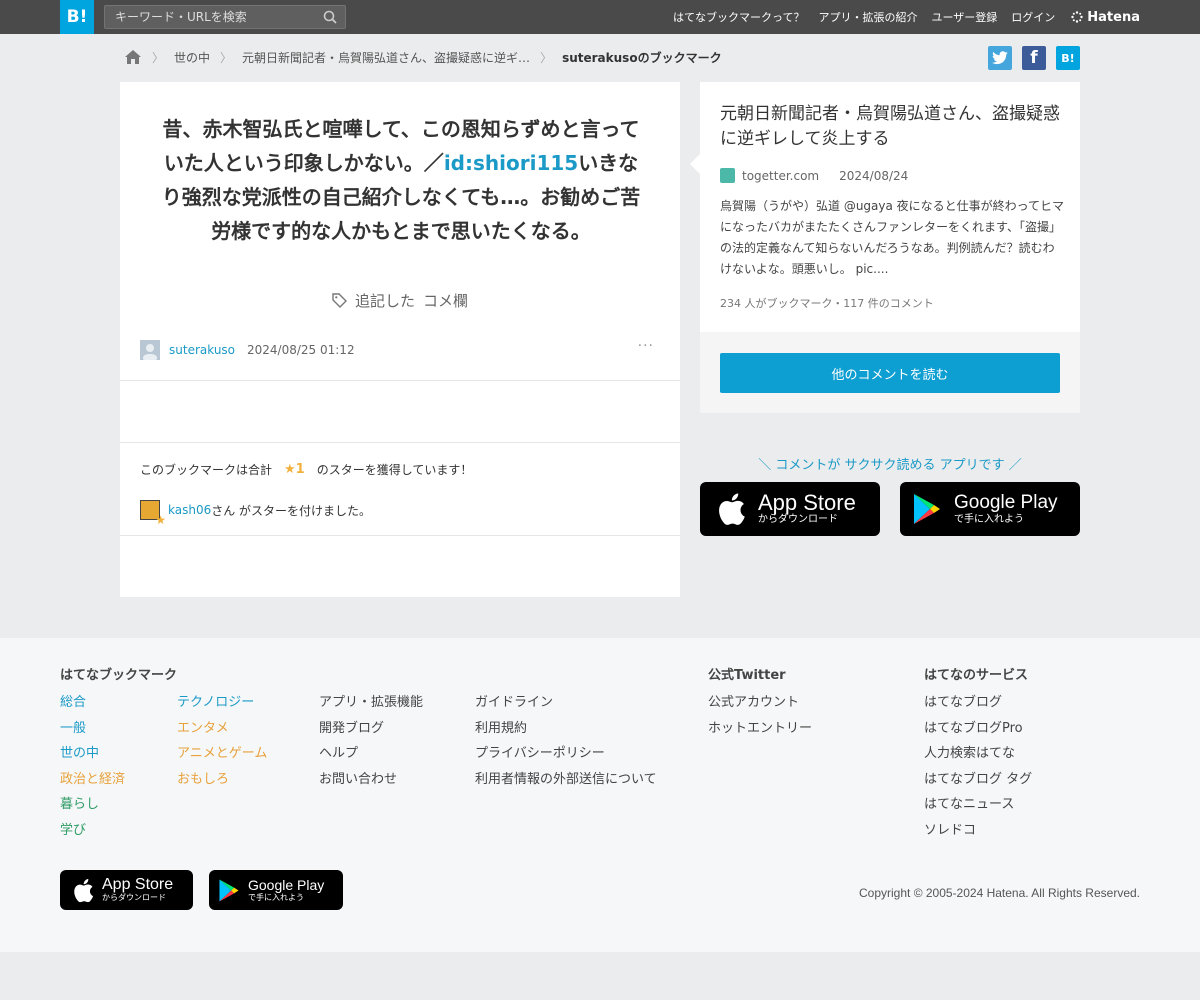 The image size is (1200, 1000). I want to click on entry-count: 234 人がブックマーク・117 件のコメント, so click(827, 303).